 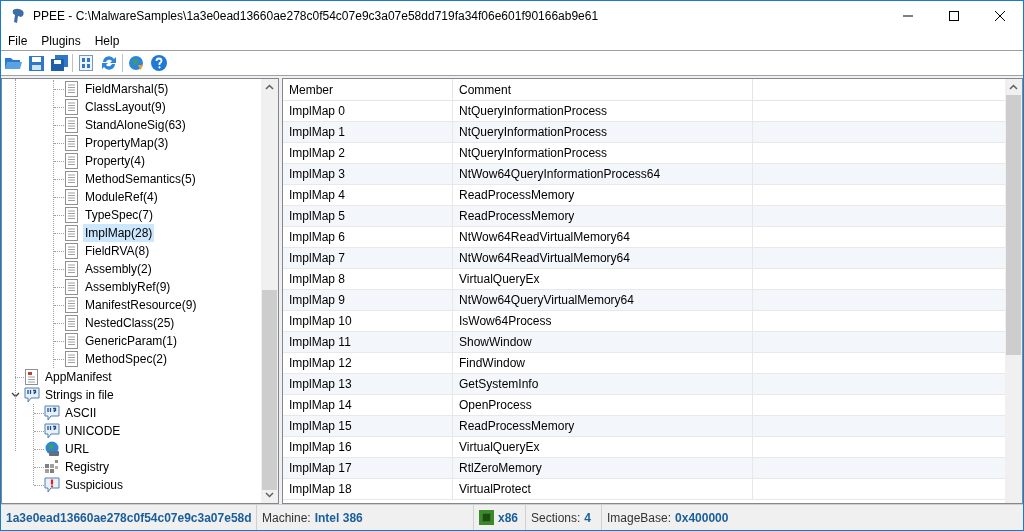 I want to click on table-cell: OpenProcess, so click(x=603, y=405).